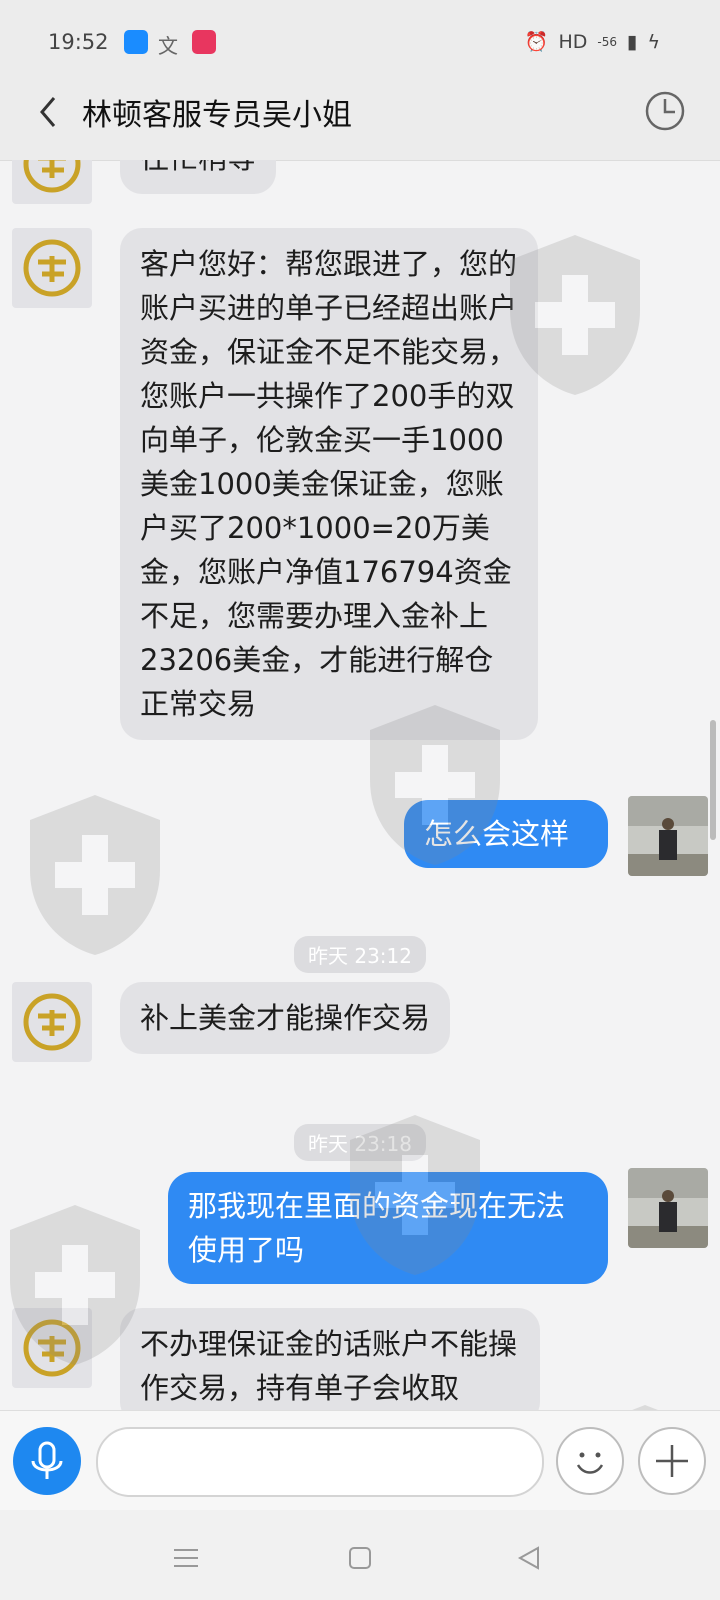 This screenshot has width=720, height=1600. Describe the element at coordinates (653, 41) in the screenshot. I see `charging-icon: ϟ` at that location.